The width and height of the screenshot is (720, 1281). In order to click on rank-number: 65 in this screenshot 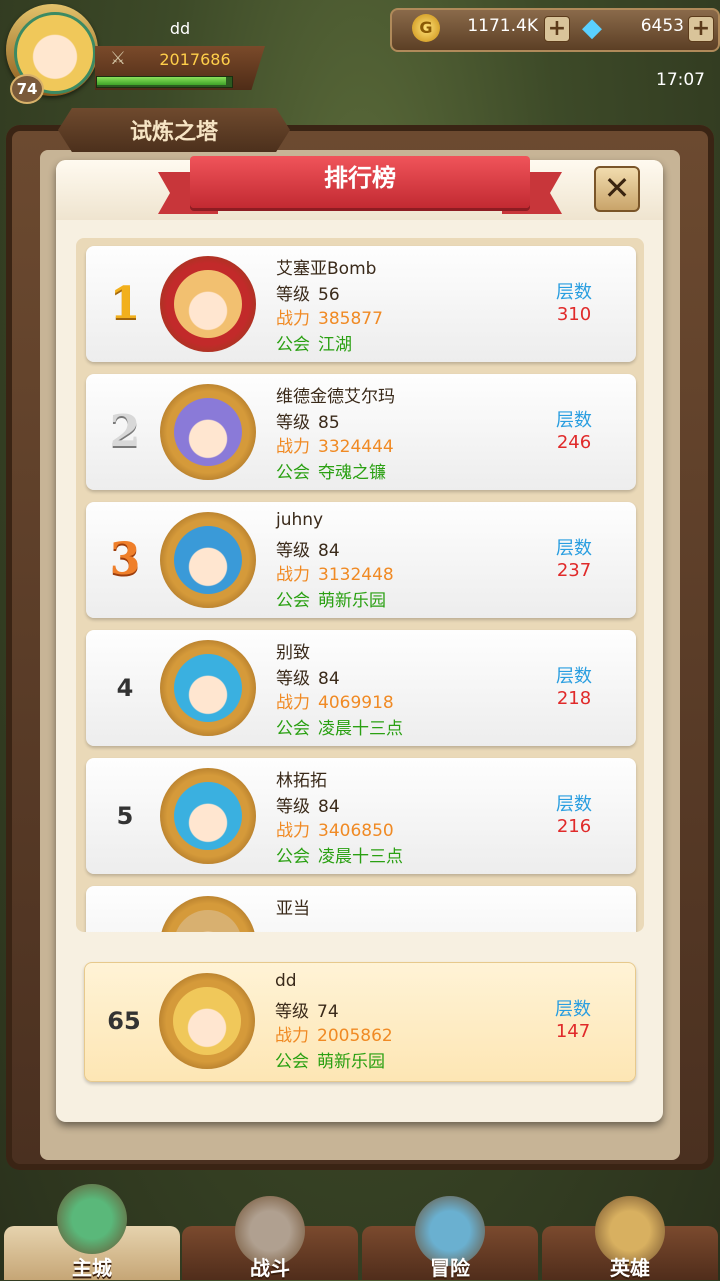, I will do `click(124, 1021)`.